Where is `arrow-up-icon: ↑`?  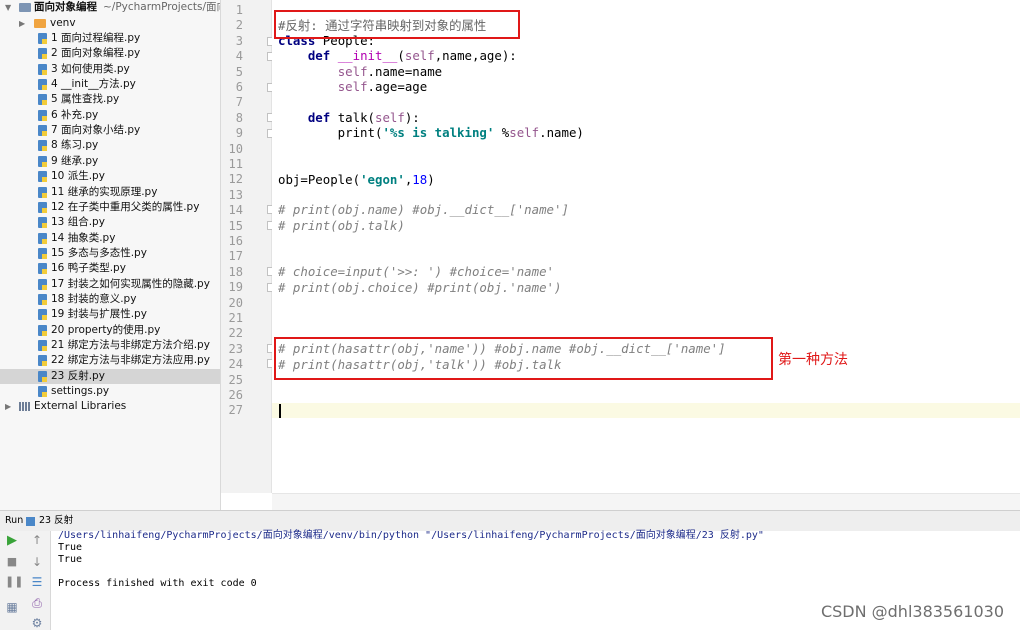
arrow-up-icon: ↑ is located at coordinates (37, 540).